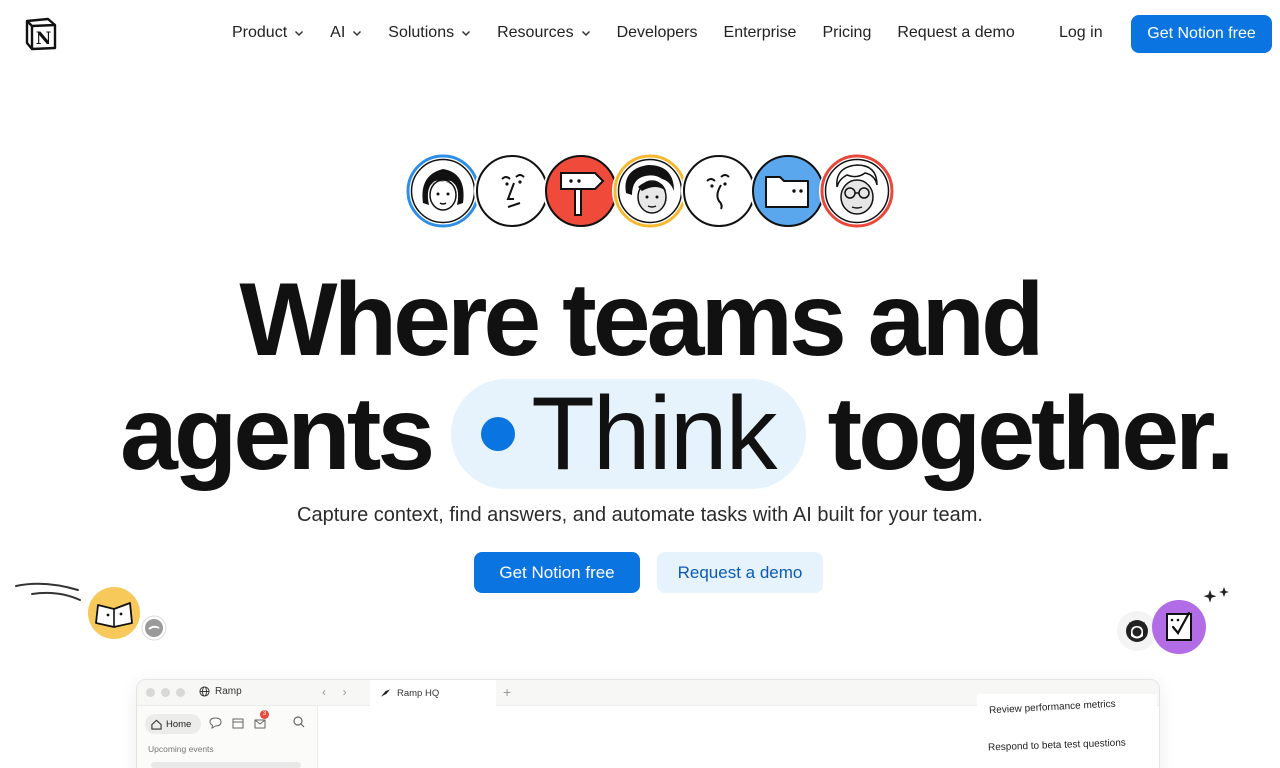 This screenshot has width=1280, height=768. Describe the element at coordinates (498, 434) in the screenshot. I see `think-dot-icon` at that location.